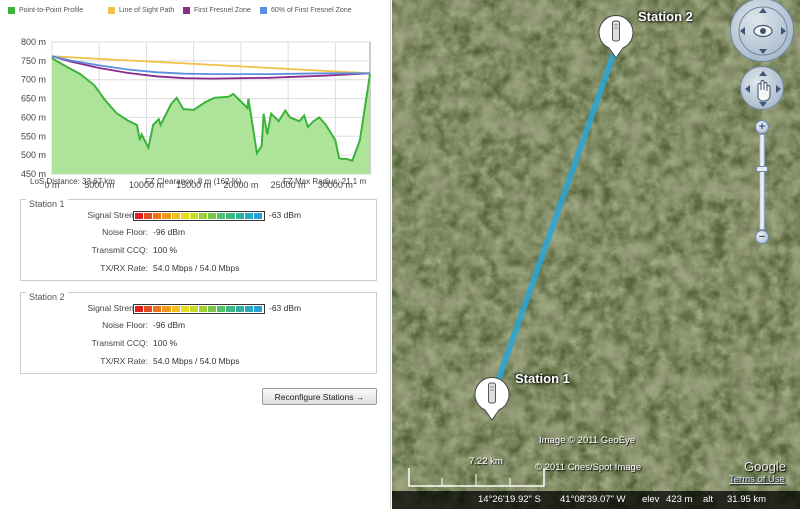  Describe the element at coordinates (762, 31) in the screenshot. I see `look-control-icon` at that location.